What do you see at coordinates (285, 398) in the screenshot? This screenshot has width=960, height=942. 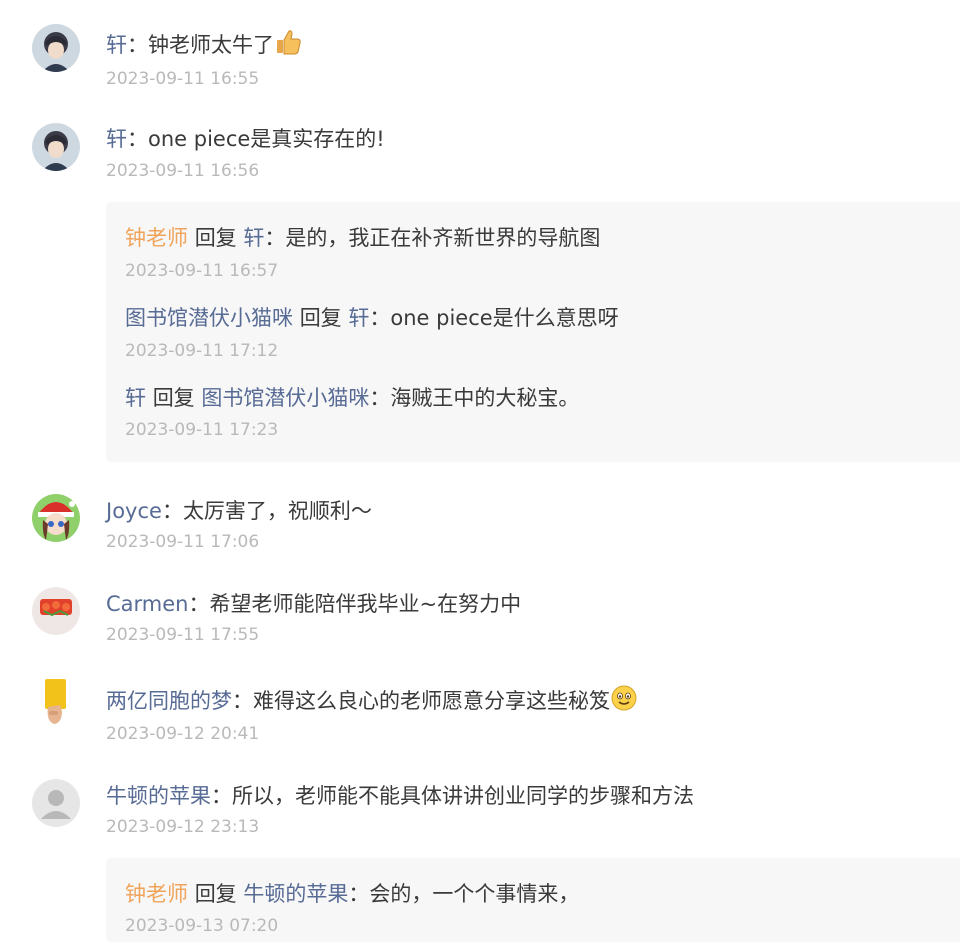 I see `reply-to: 图书馆潜伏小猫咪` at bounding box center [285, 398].